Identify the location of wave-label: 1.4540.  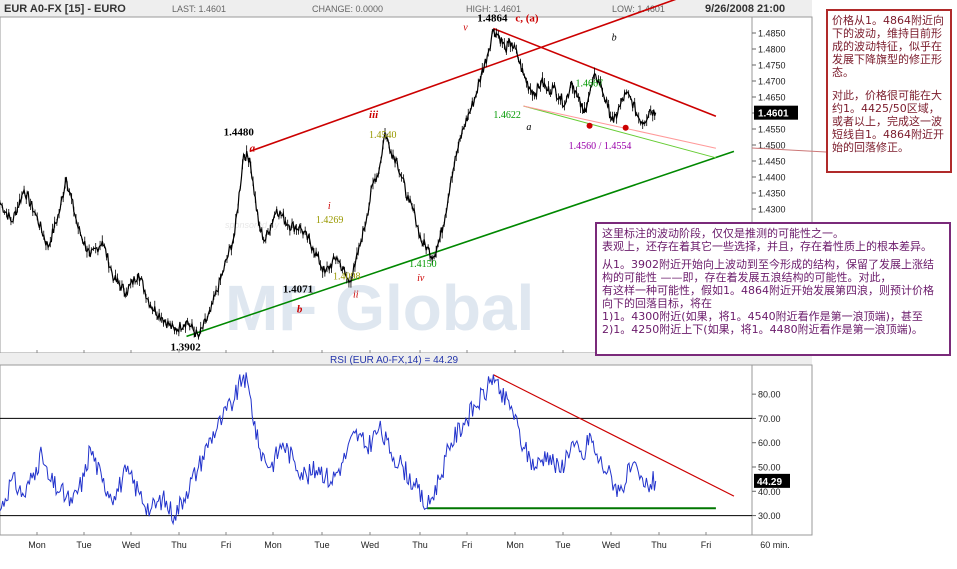
(383, 135).